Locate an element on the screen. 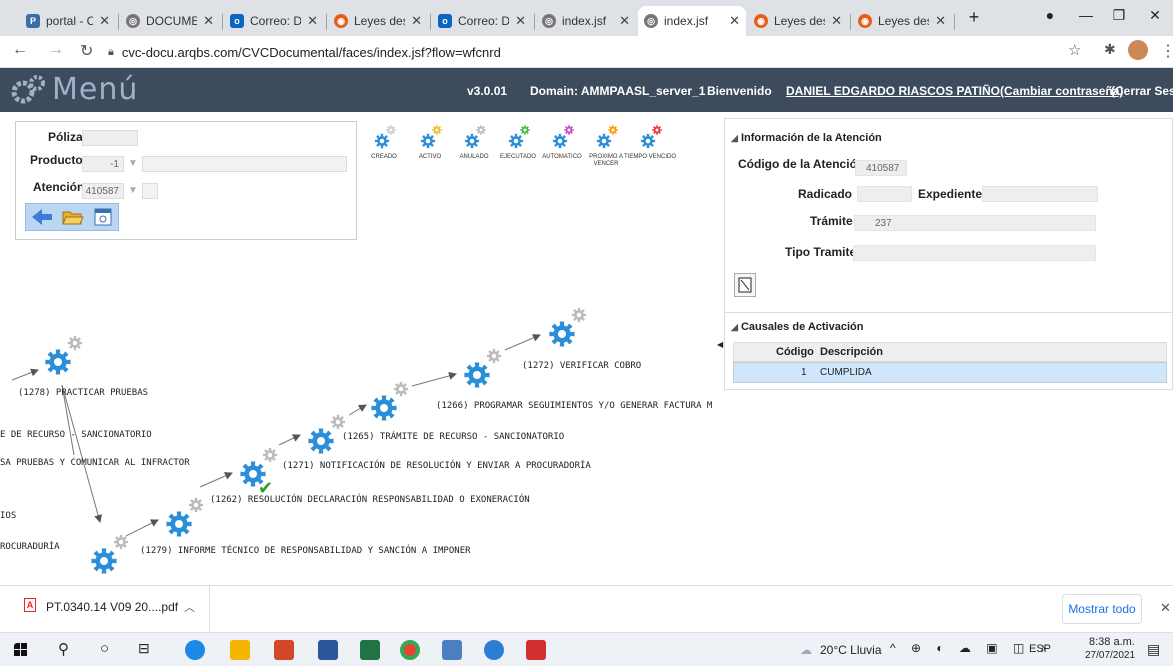  chrome-icon is located at coordinates (410, 650).